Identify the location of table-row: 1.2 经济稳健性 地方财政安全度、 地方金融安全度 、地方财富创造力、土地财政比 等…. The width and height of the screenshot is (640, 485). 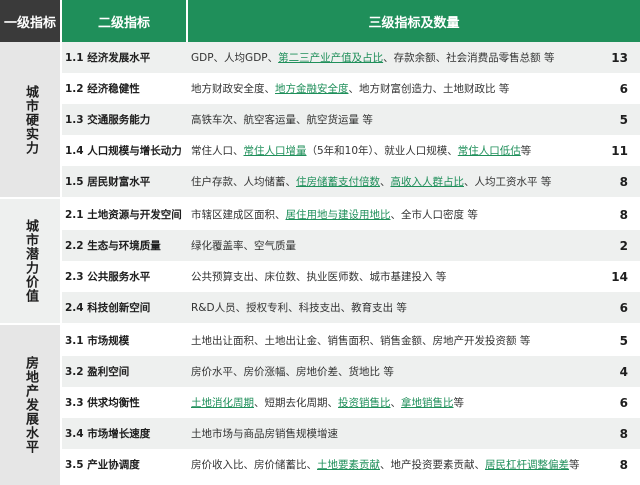
(351, 88).